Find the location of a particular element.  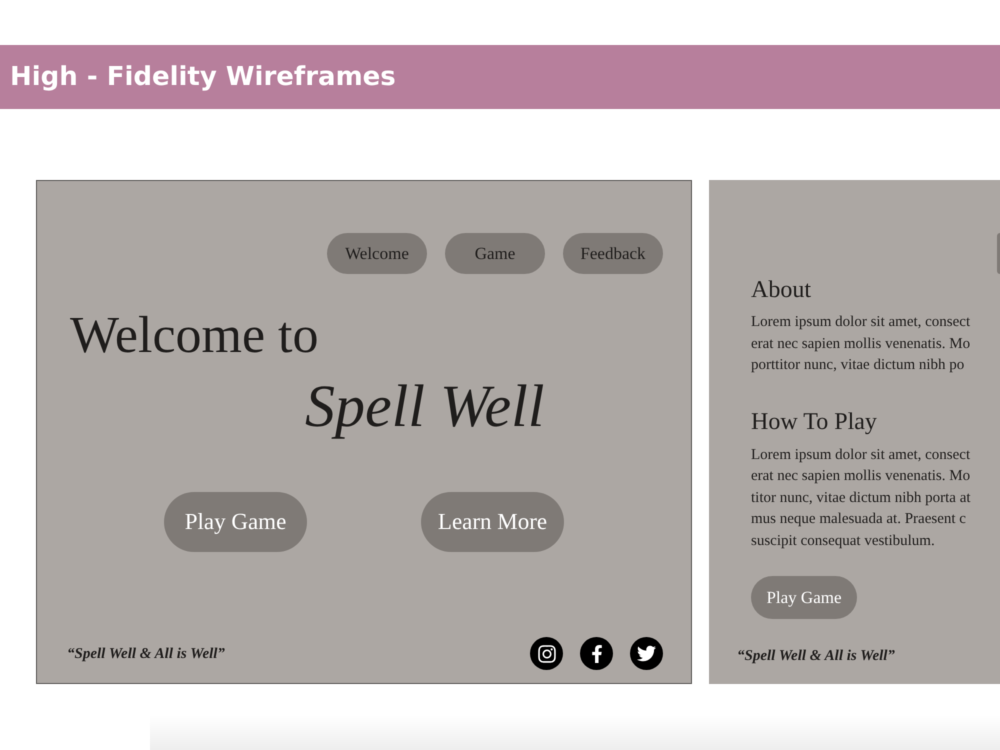

section-heading: How To Play is located at coordinates (814, 422).